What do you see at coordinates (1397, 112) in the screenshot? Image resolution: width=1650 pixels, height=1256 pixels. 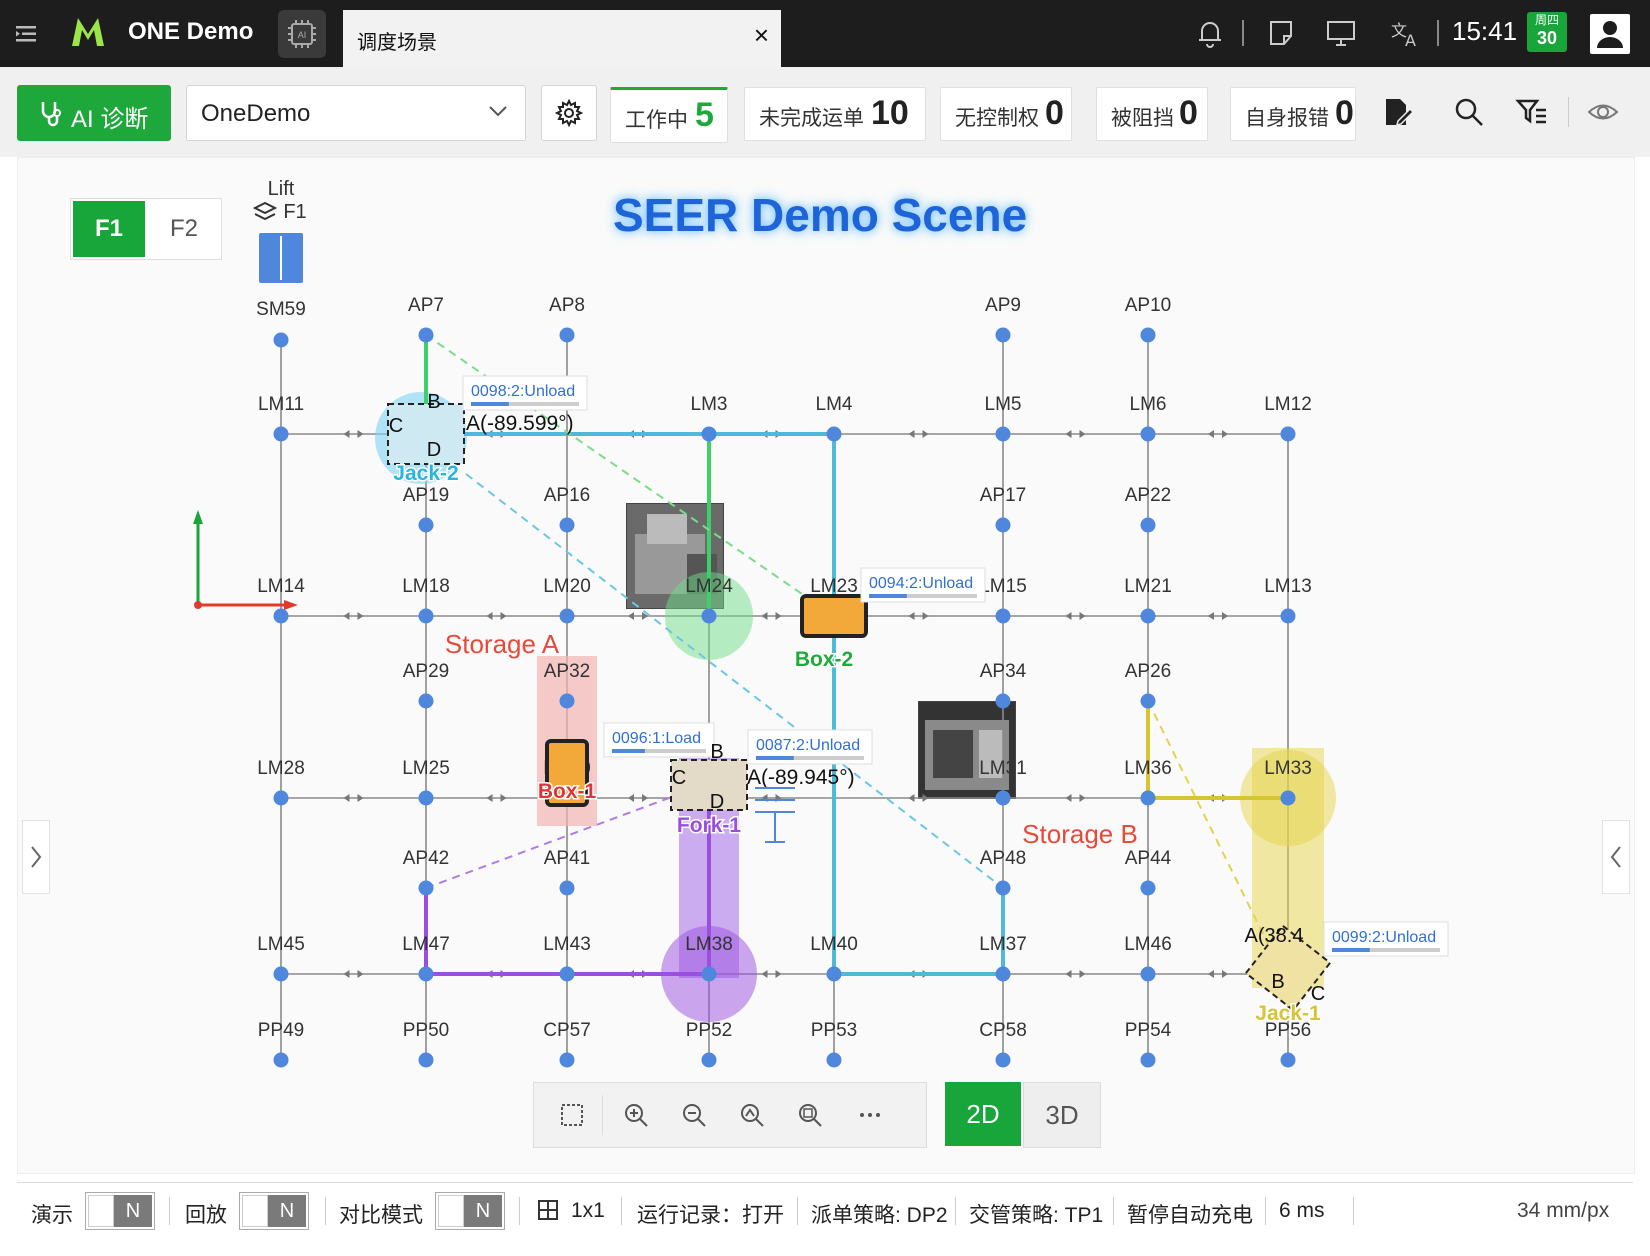 I see `edit-document-icon` at bounding box center [1397, 112].